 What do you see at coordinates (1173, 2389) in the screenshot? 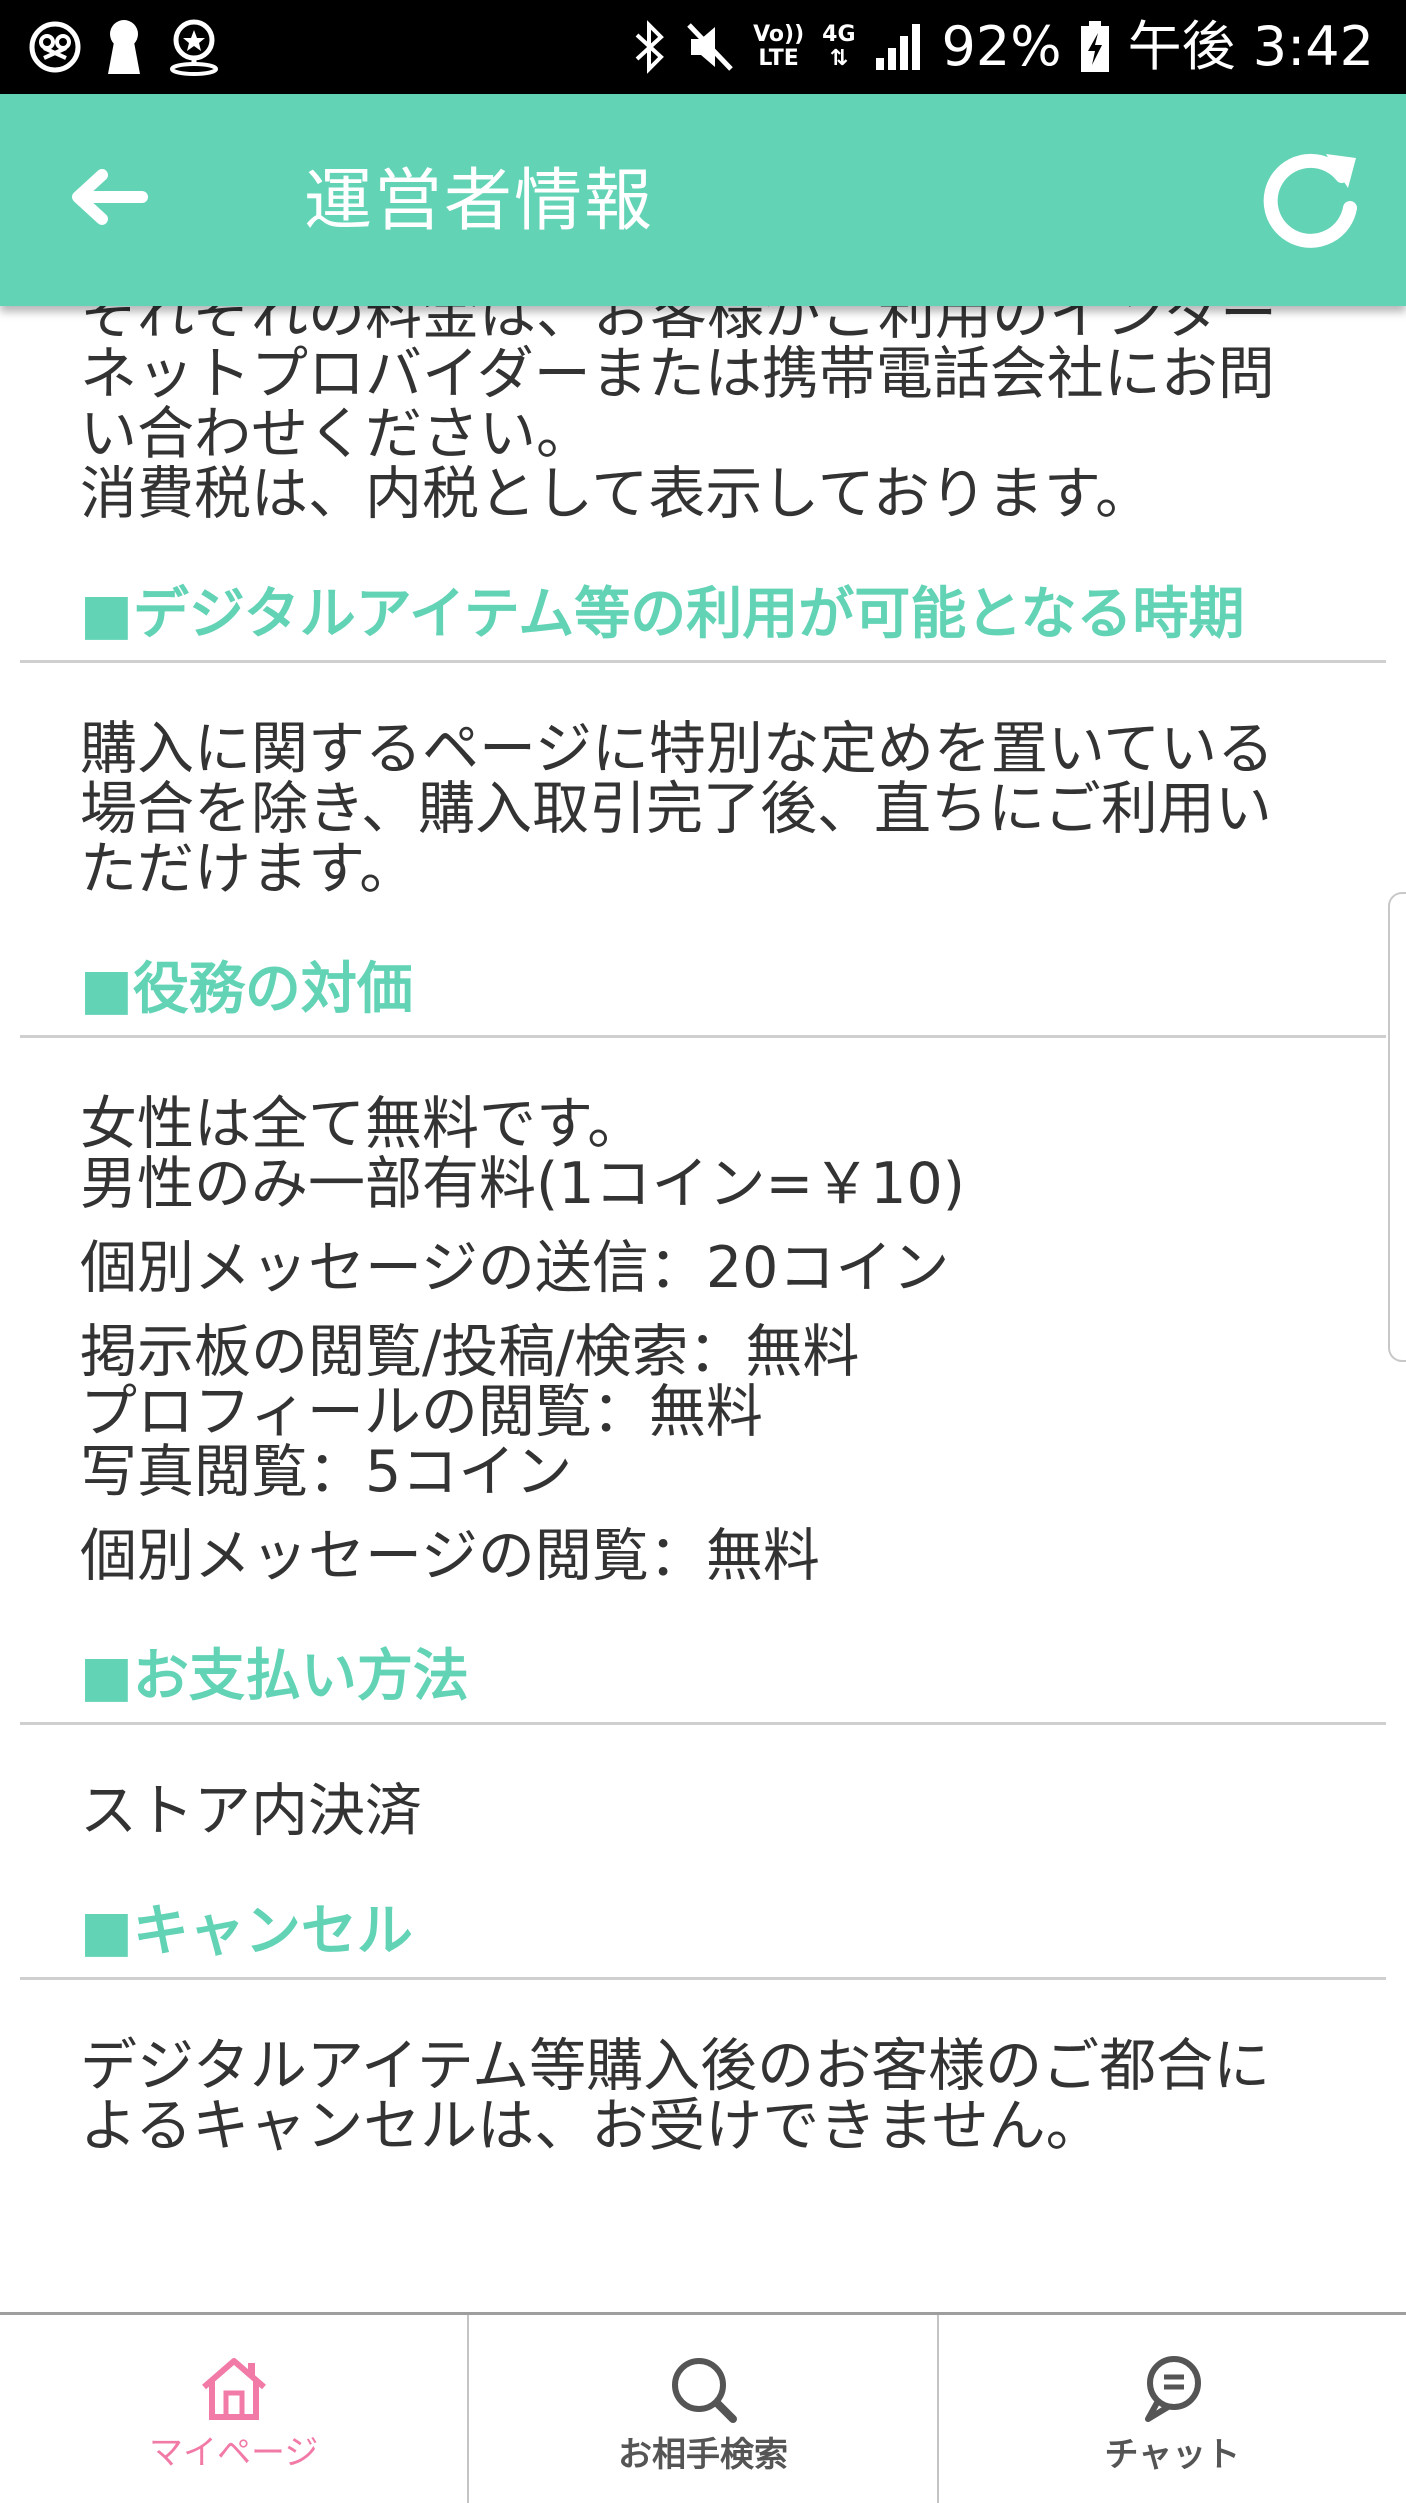
I see `chat-icon` at bounding box center [1173, 2389].